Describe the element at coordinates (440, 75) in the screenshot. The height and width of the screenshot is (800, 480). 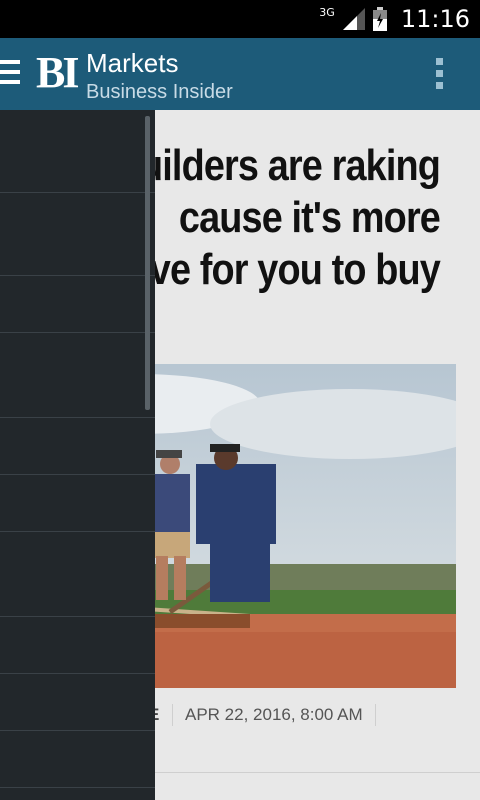
I see `overflow-menu-icon` at that location.